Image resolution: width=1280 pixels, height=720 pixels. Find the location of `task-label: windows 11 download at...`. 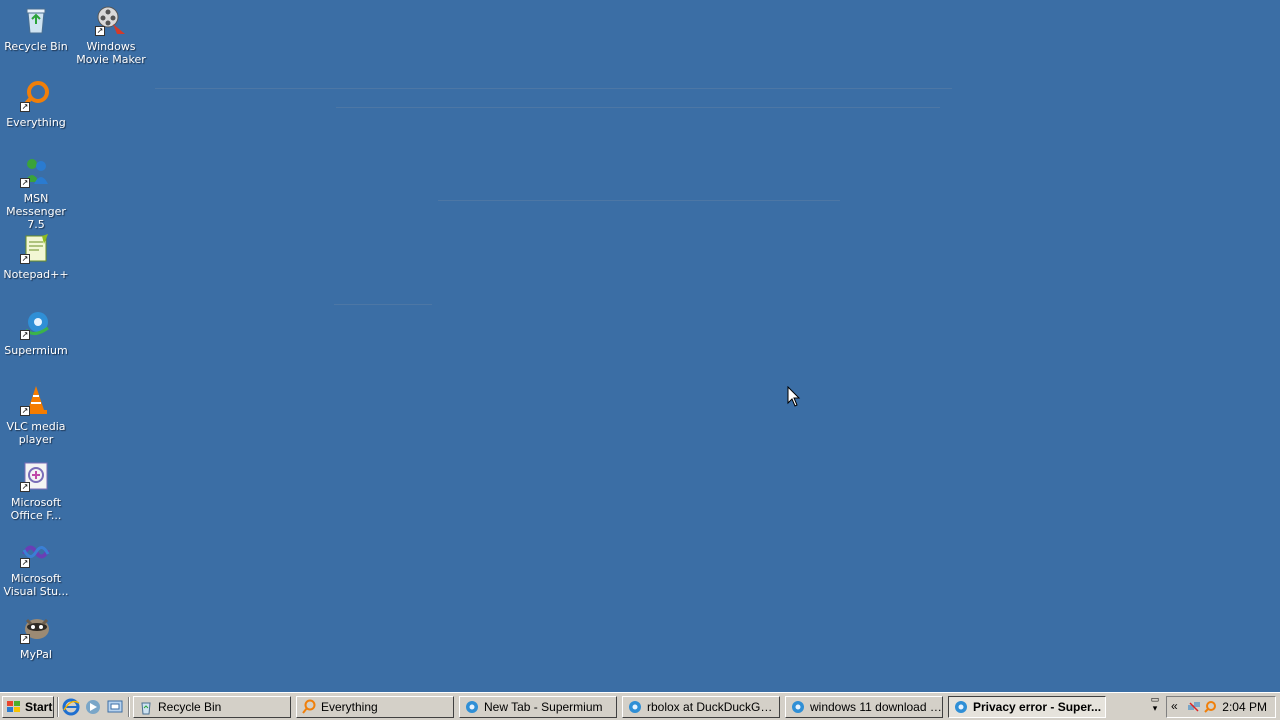

task-label: windows 11 download at... is located at coordinates (876, 707).